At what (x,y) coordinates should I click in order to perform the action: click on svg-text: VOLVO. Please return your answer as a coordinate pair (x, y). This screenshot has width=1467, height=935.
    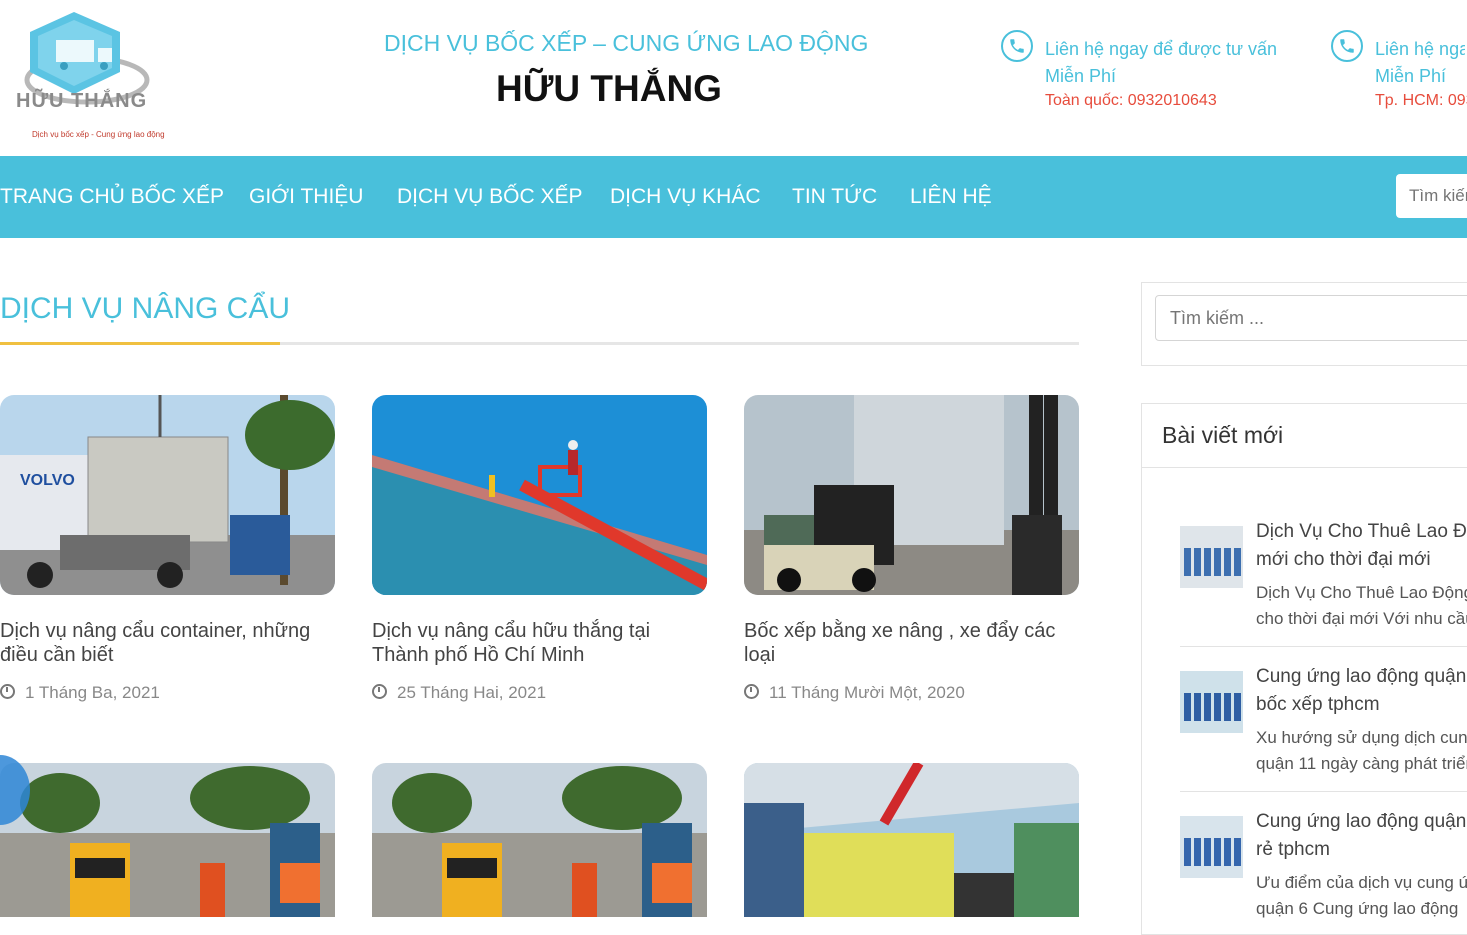
    Looking at the image, I should click on (47, 480).